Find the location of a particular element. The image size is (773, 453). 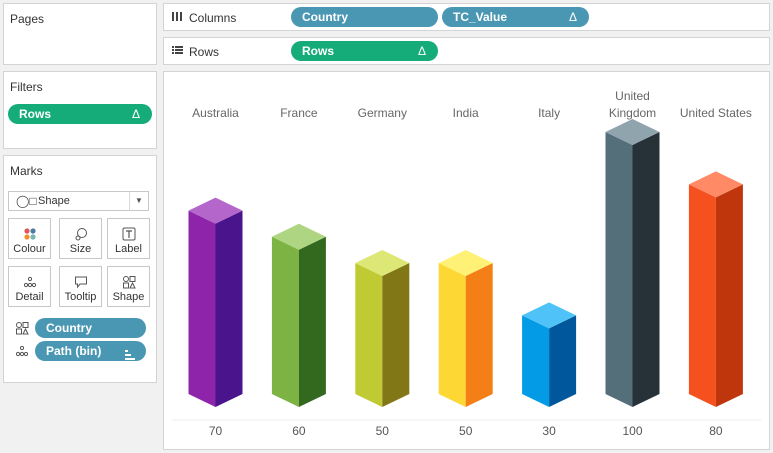

rows-pill-rows: Rows Δ is located at coordinates (364, 51).